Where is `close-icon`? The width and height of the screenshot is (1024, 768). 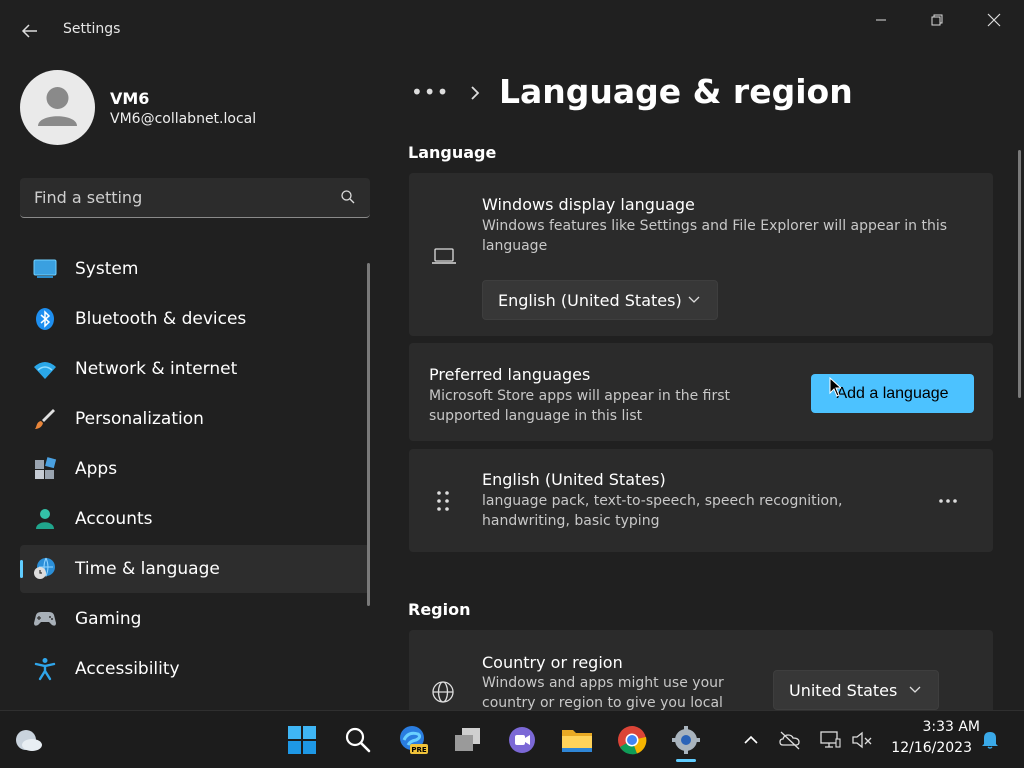 close-icon is located at coordinates (994, 20).